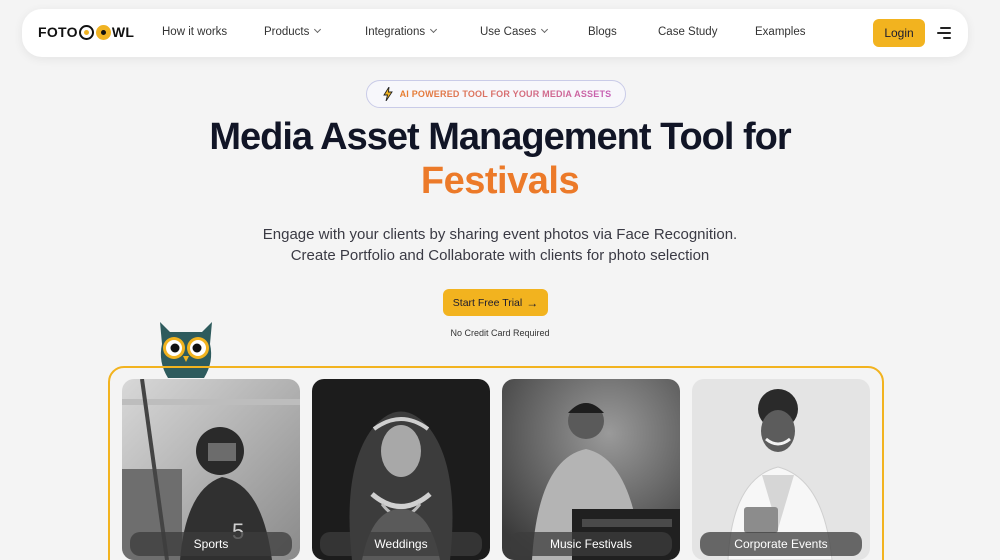 The image size is (1000, 560). Describe the element at coordinates (395, 32) in the screenshot. I see `nav-label: Integrations` at that location.